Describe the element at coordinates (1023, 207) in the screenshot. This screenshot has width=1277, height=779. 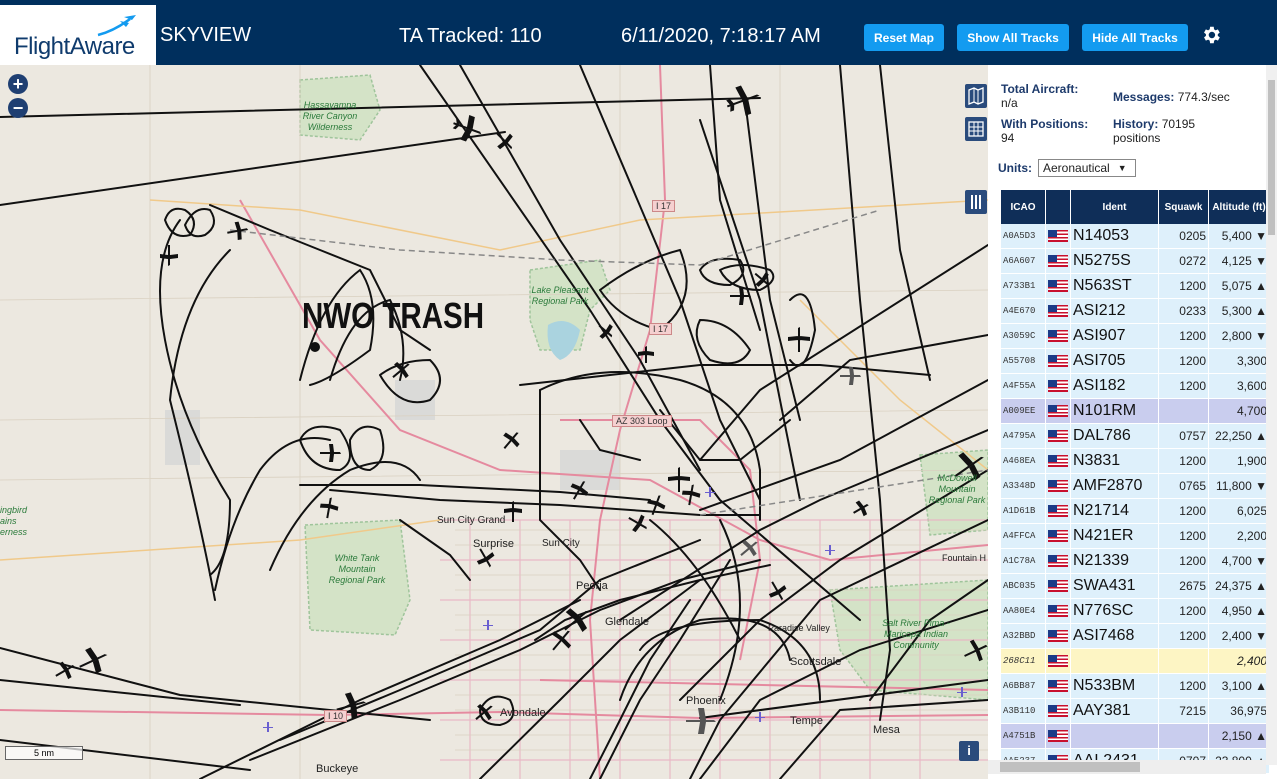
I see `col-icao: ICAO` at that location.